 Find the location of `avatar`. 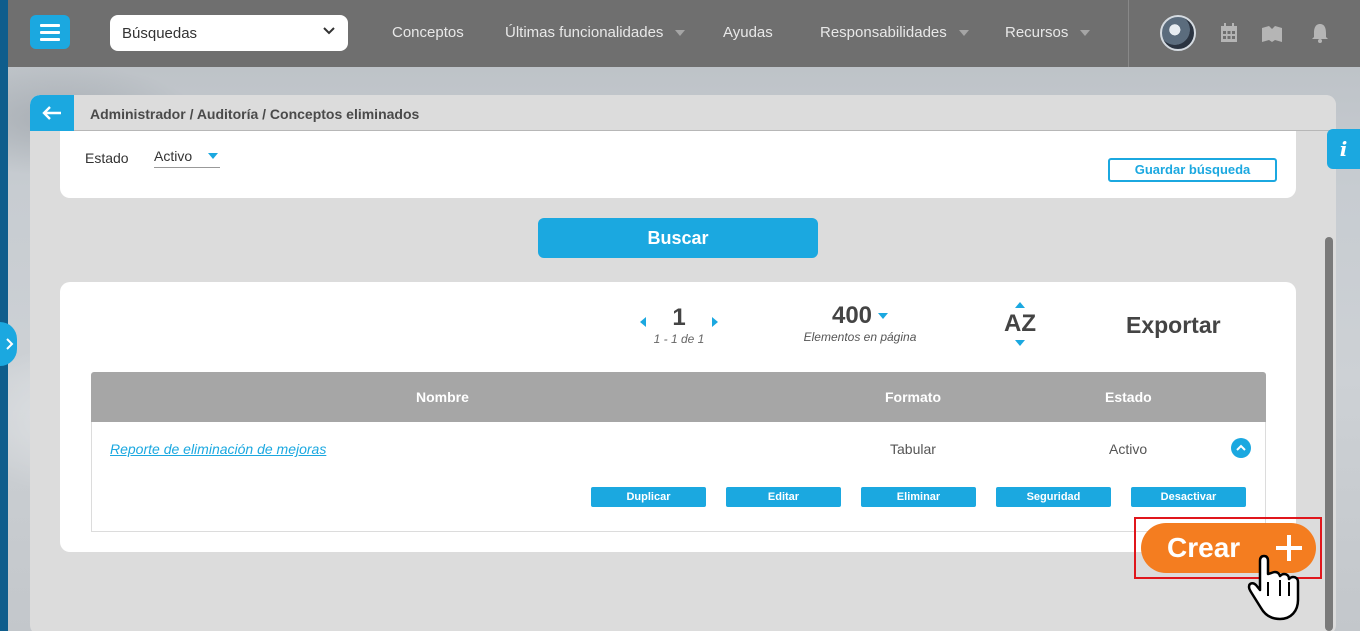

avatar is located at coordinates (1178, 33).